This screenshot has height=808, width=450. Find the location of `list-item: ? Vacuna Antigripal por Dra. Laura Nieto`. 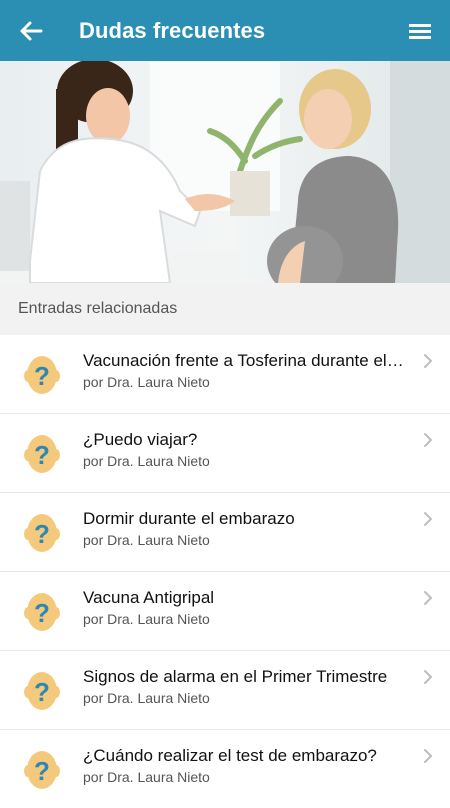

list-item: ? Vacuna Antigripal por Dra. Laura Nieto is located at coordinates (225, 611).